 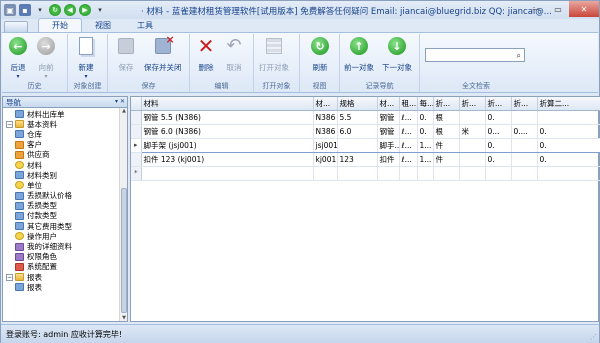 I want to click on open-object-button: 打开对象, so click(x=274, y=54).